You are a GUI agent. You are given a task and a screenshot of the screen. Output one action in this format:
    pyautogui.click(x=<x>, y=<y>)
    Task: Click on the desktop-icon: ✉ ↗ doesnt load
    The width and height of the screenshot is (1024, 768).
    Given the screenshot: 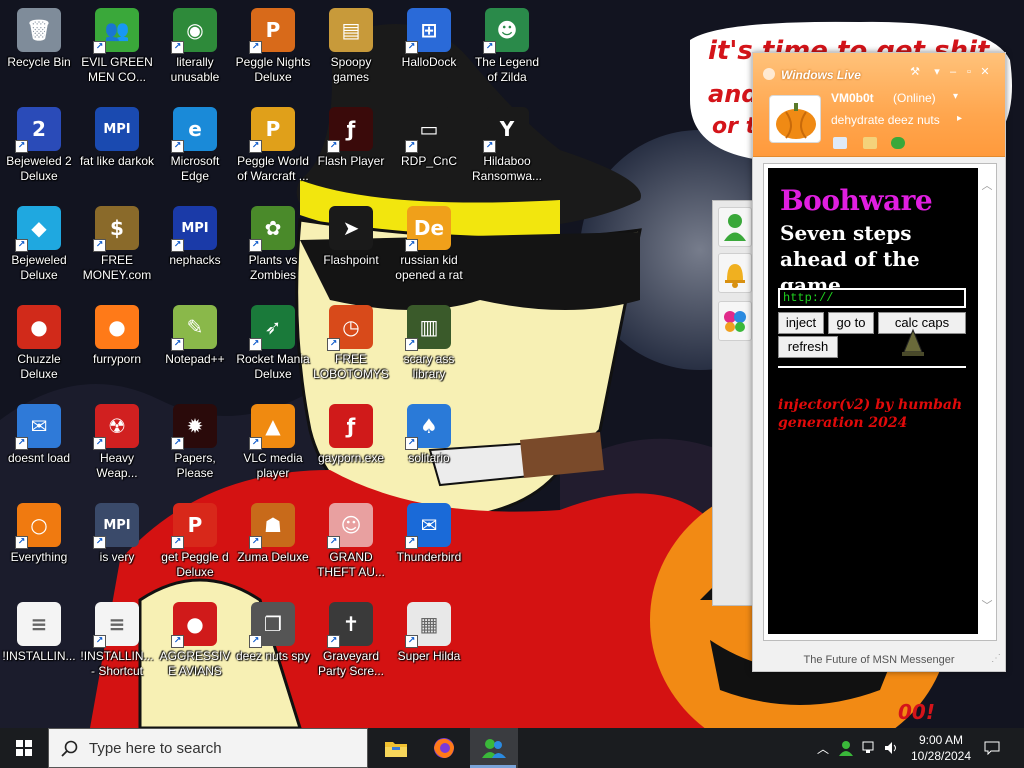 What is the action you would take?
    pyautogui.click(x=39, y=448)
    